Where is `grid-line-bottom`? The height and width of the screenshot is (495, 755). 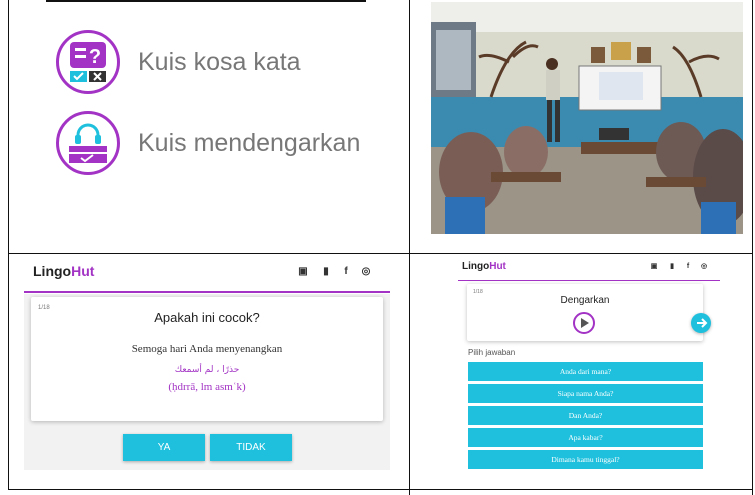
grid-line-bottom is located at coordinates (380, 489).